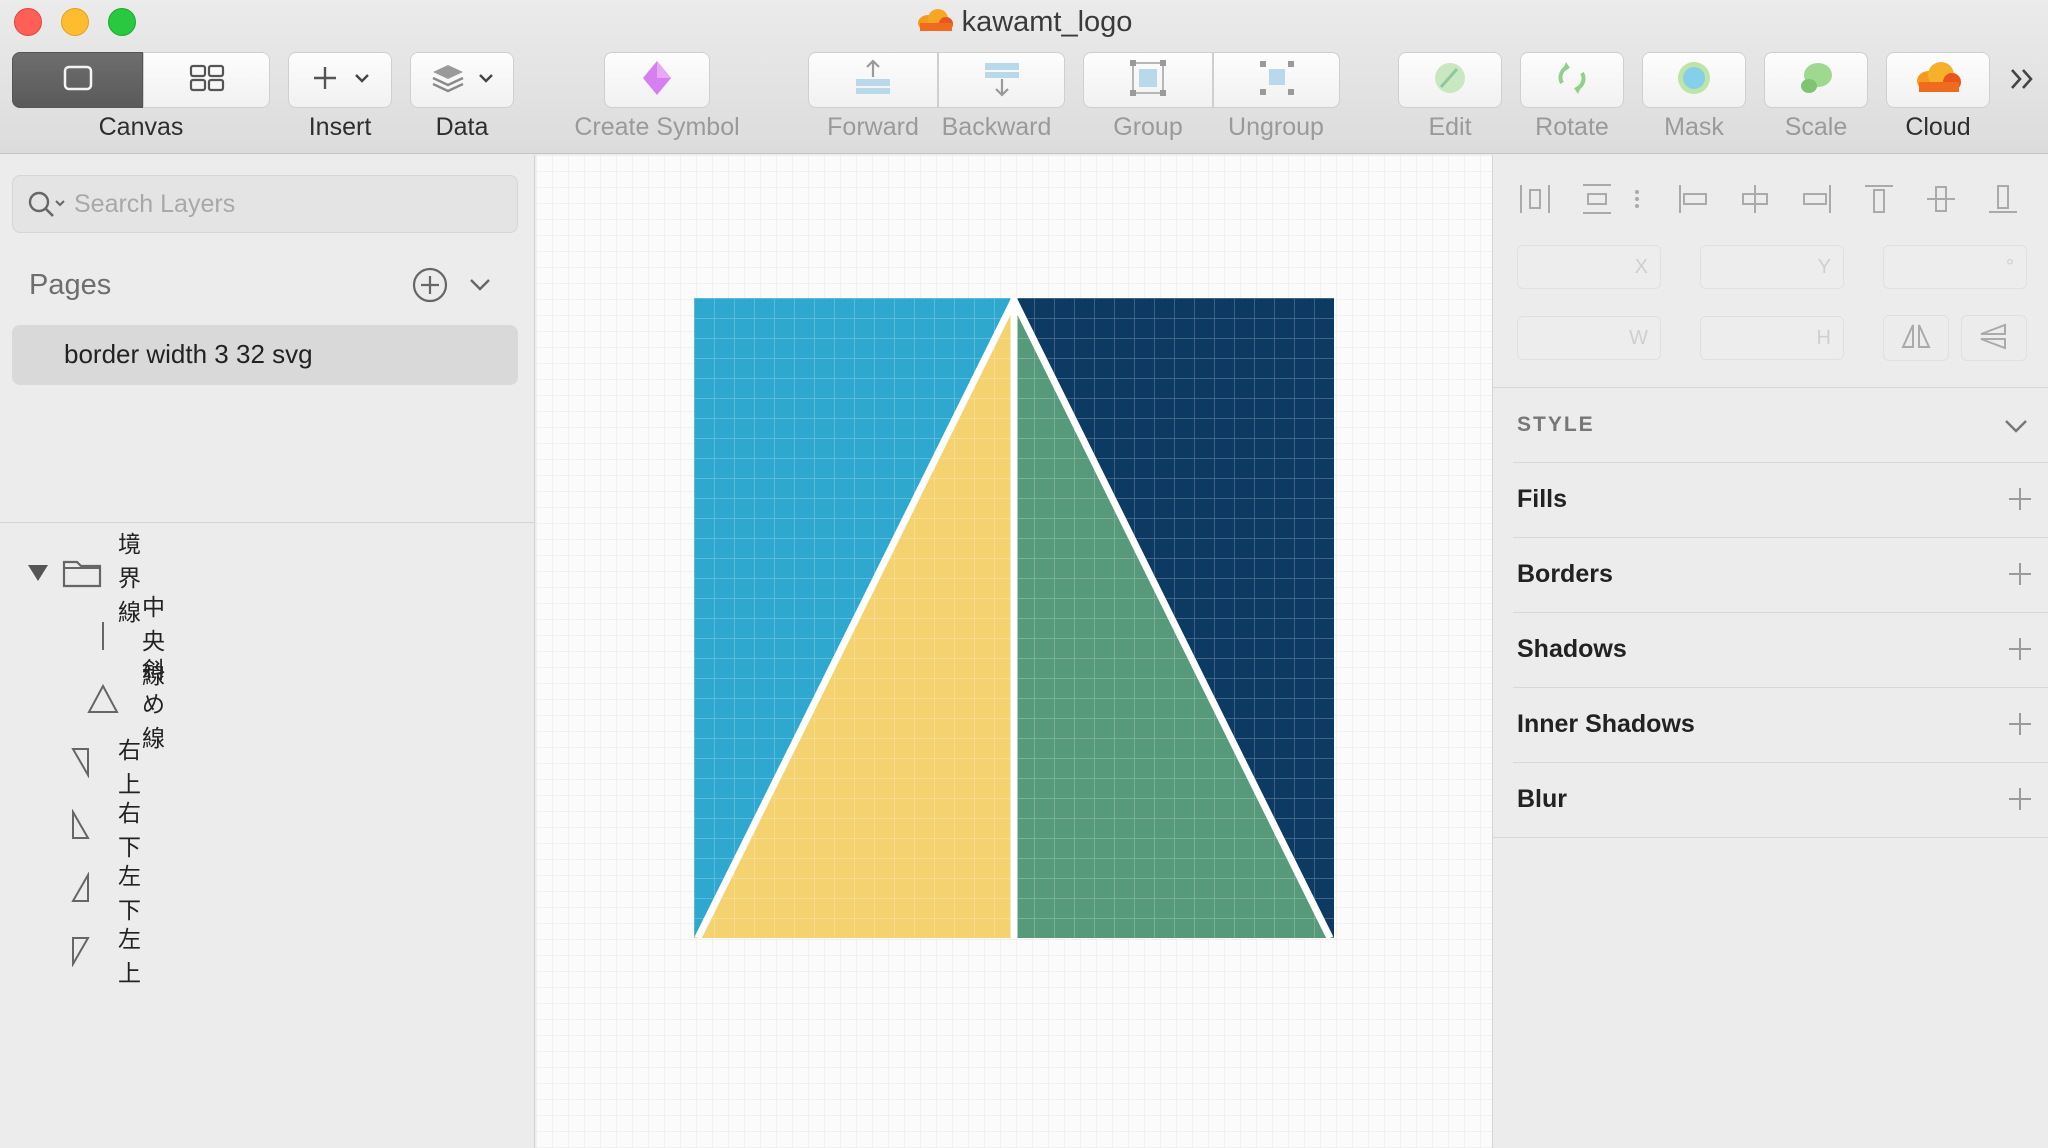  I want to click on distribute-vertical-icon, so click(1597, 199).